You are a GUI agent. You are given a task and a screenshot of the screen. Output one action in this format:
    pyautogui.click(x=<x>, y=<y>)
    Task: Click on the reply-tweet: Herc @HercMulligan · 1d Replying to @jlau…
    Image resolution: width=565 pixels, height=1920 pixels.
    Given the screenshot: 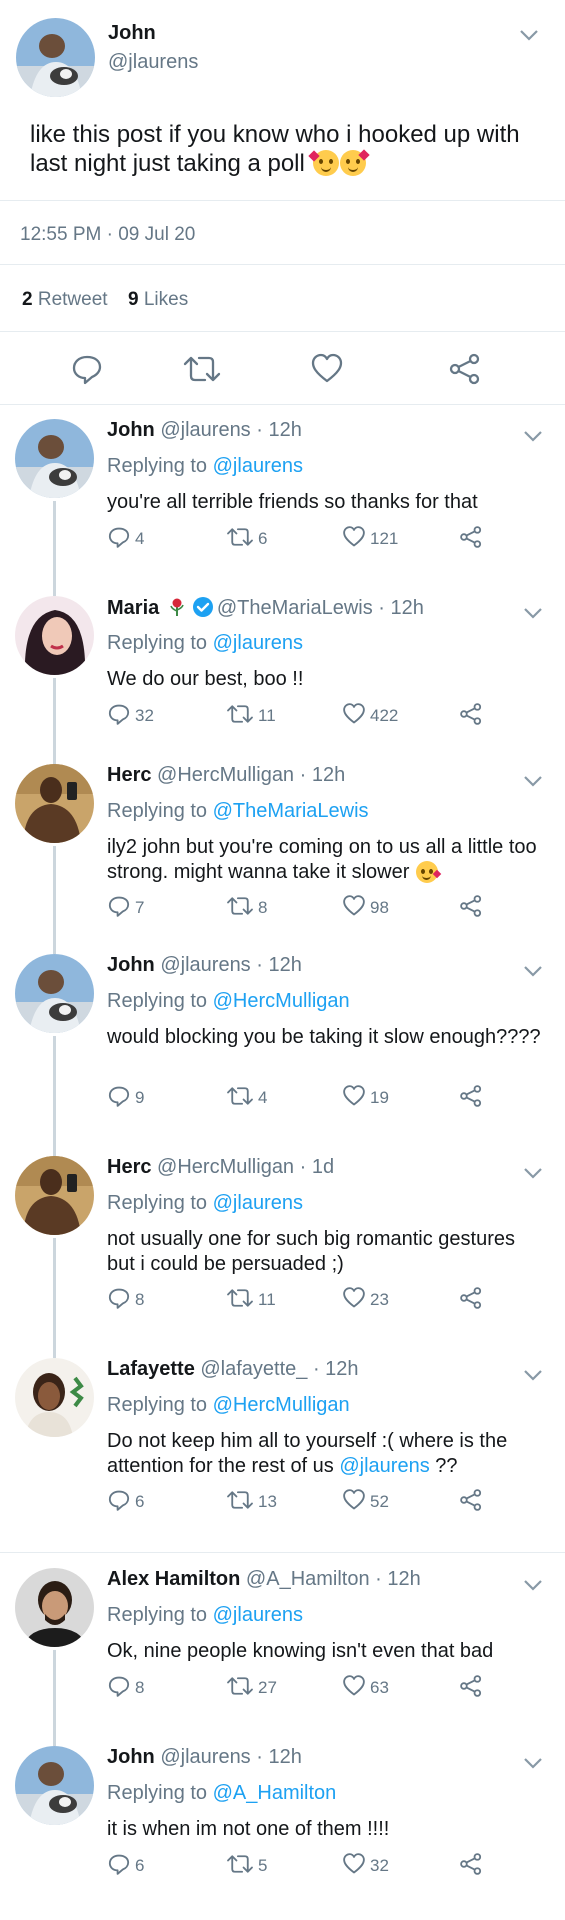 What is the action you would take?
    pyautogui.click(x=282, y=1250)
    